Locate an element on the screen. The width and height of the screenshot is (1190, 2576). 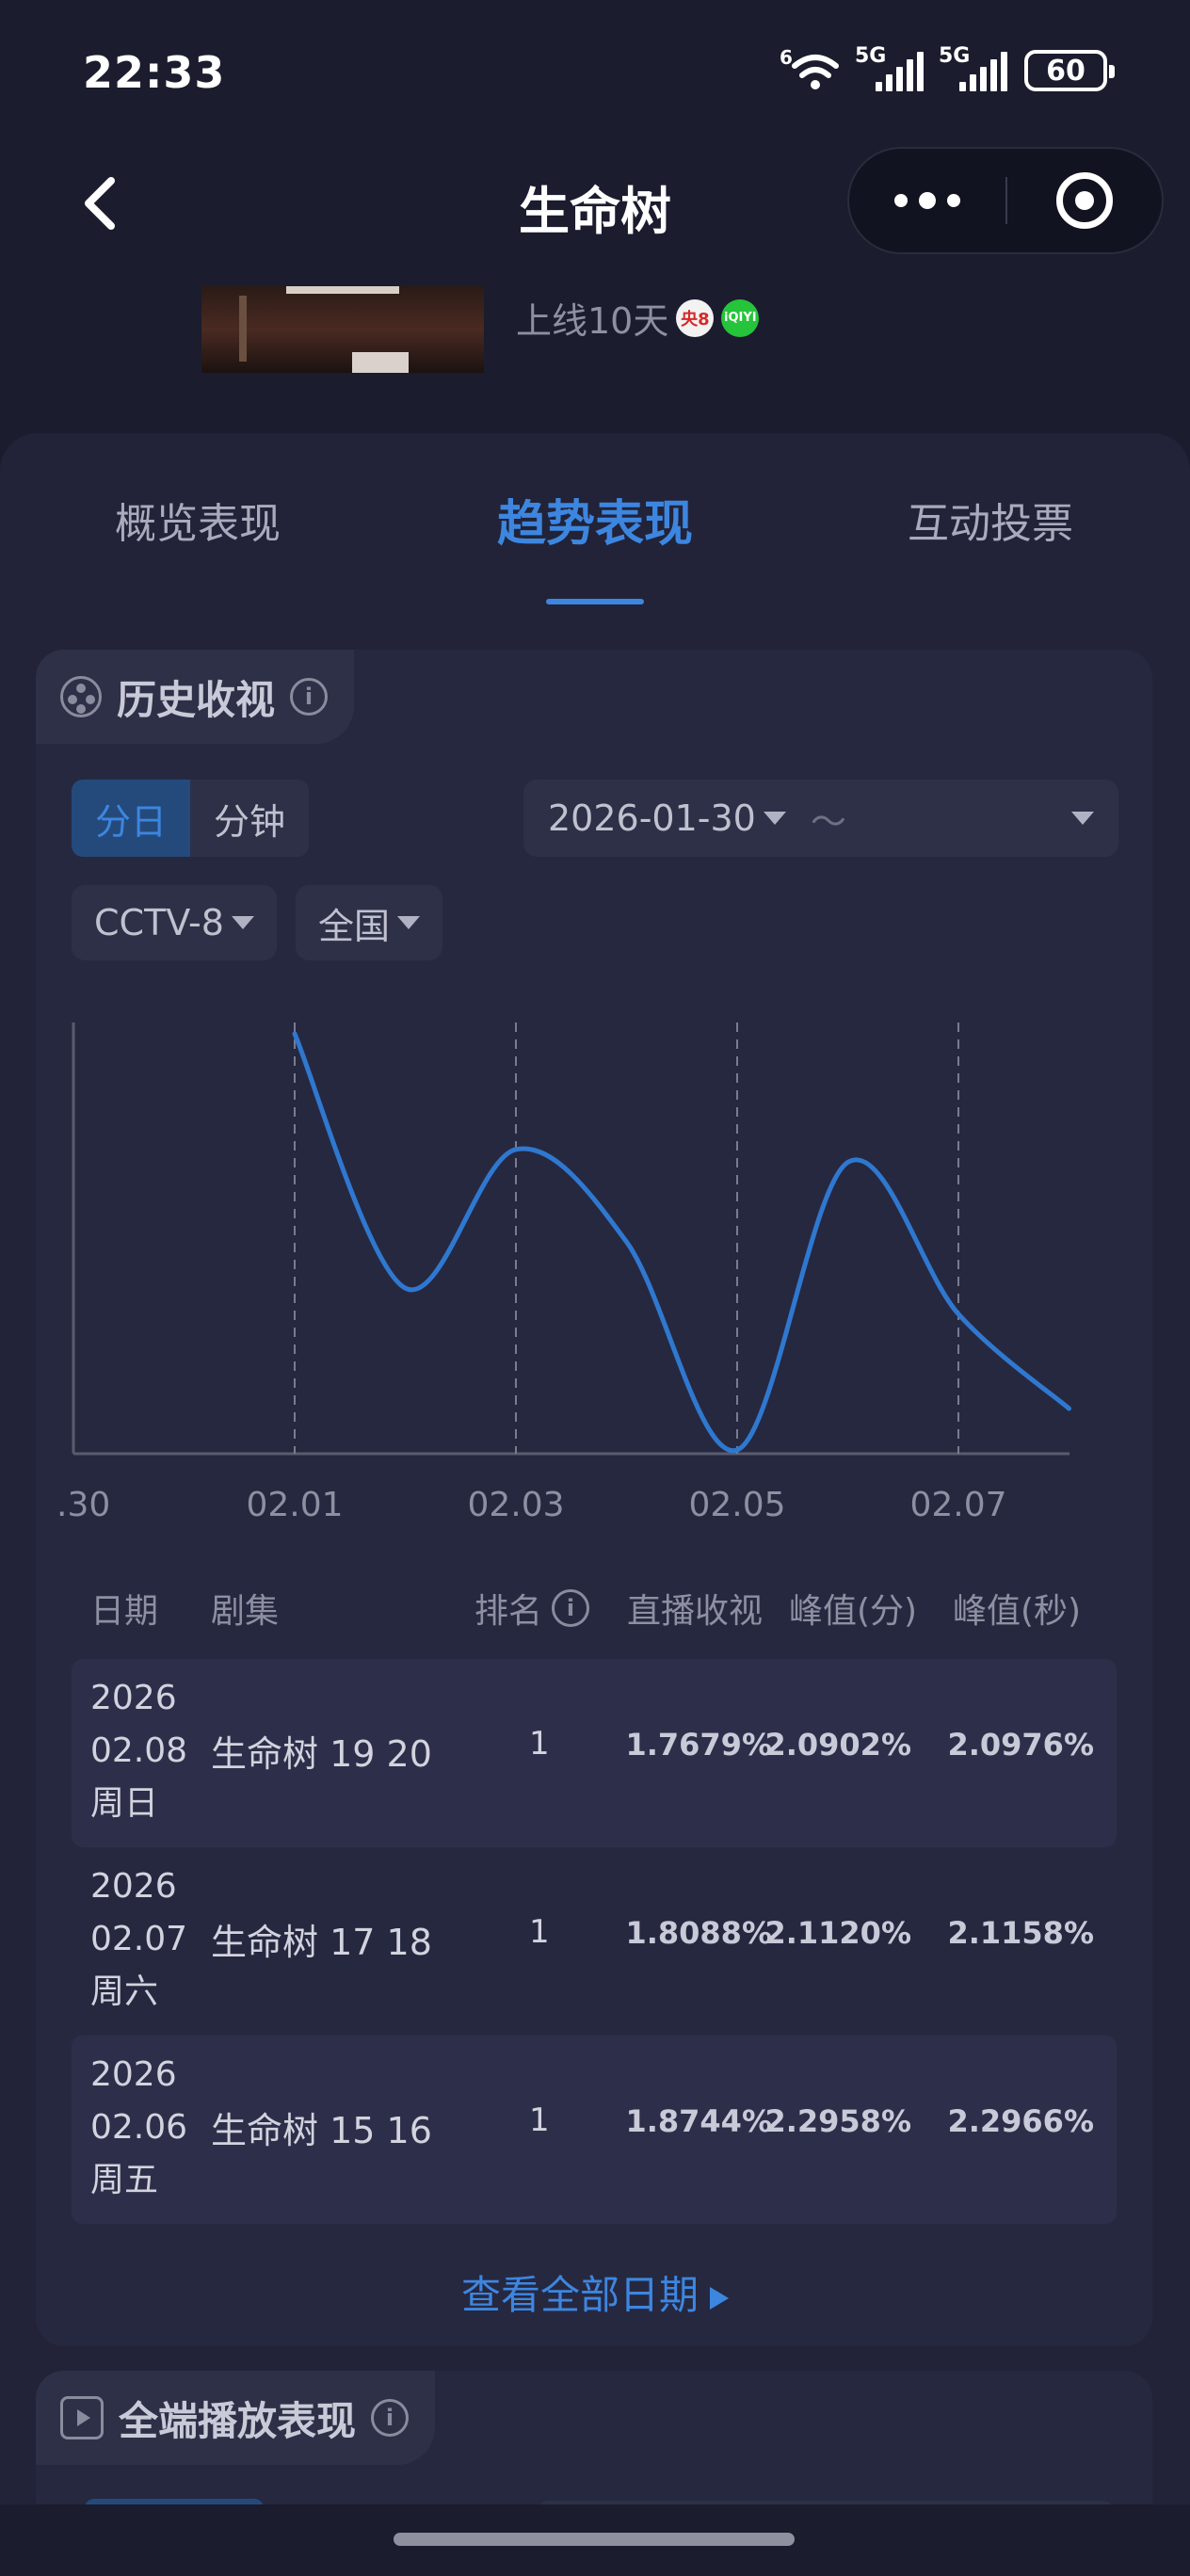
peak-sec-cell: 2.1158% is located at coordinates (1020, 1933).